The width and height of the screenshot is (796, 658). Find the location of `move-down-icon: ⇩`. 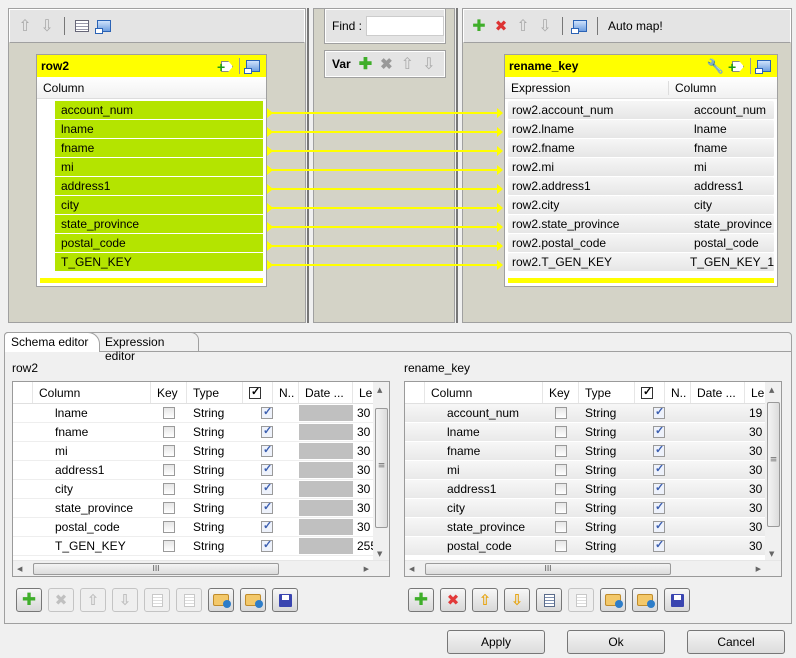

move-down-icon: ⇩ is located at coordinates (428, 64).